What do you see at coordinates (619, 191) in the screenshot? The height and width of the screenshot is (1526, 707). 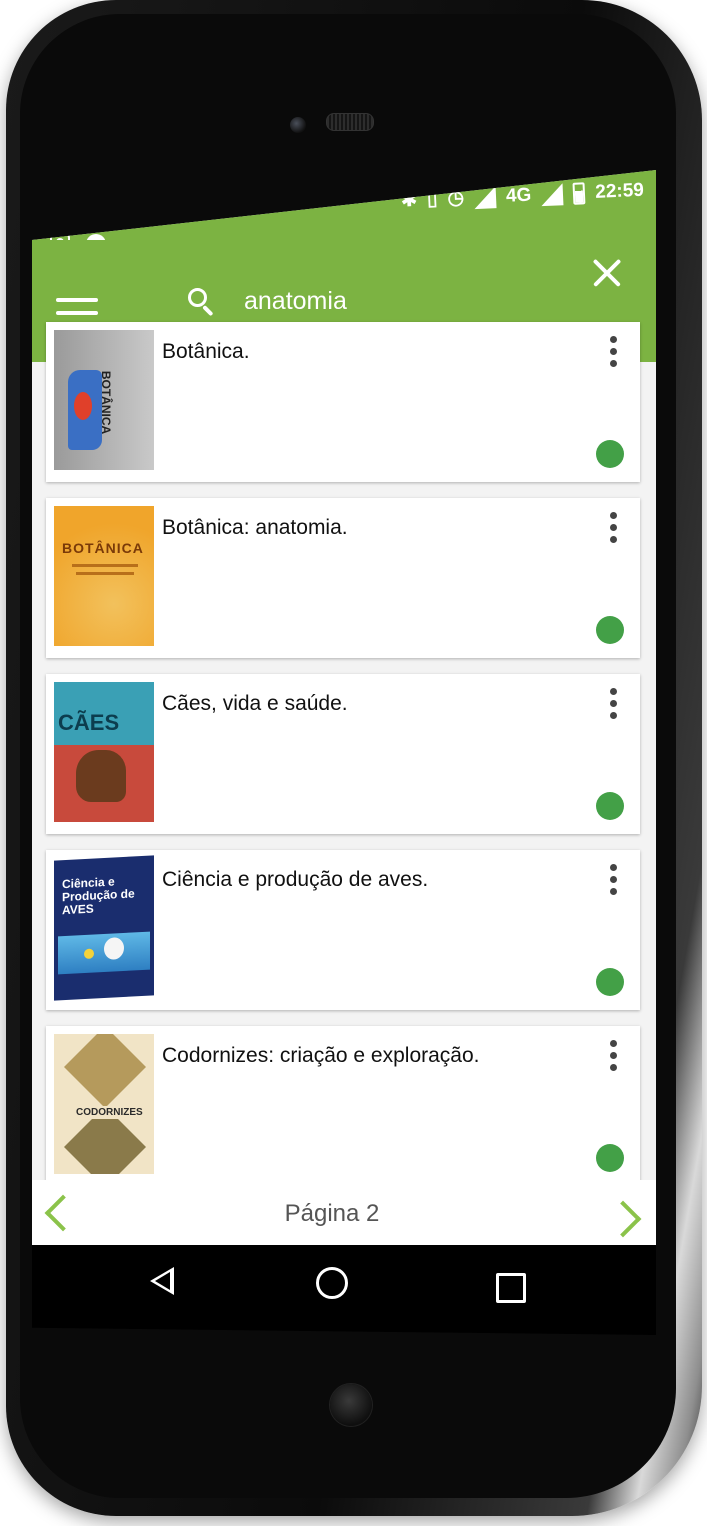 I see `clock: 22:59` at bounding box center [619, 191].